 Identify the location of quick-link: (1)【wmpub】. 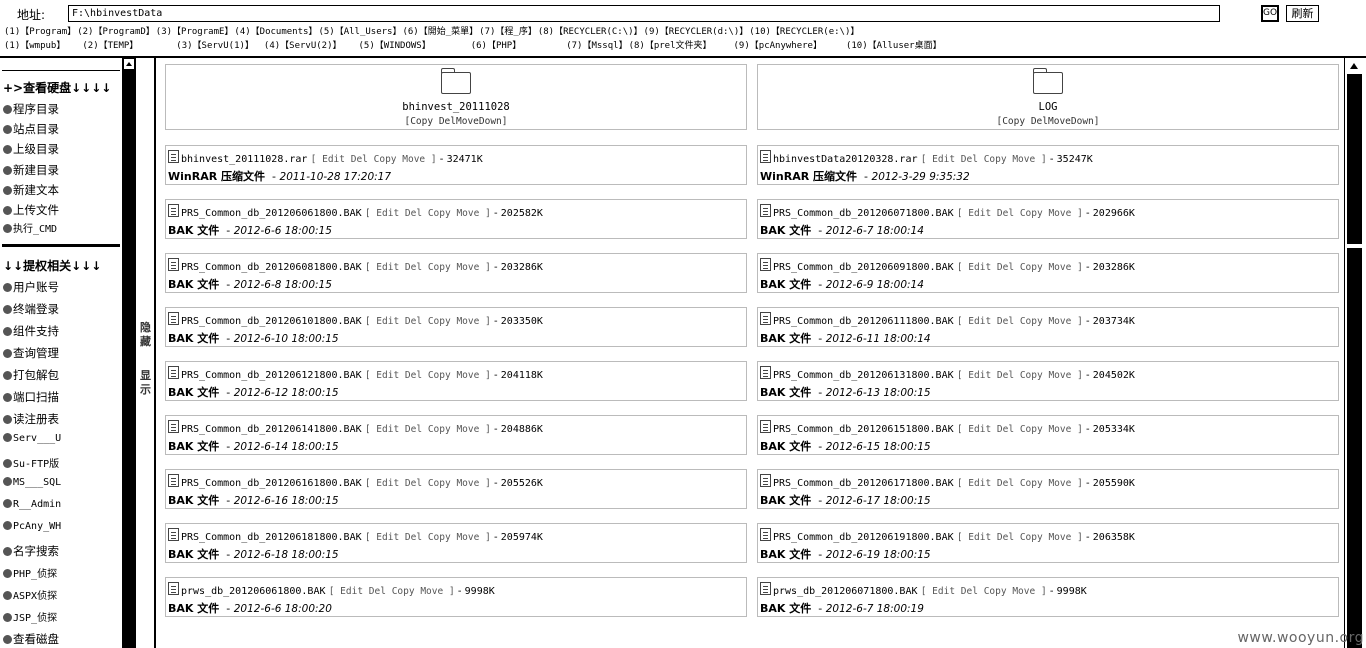
(34, 46).